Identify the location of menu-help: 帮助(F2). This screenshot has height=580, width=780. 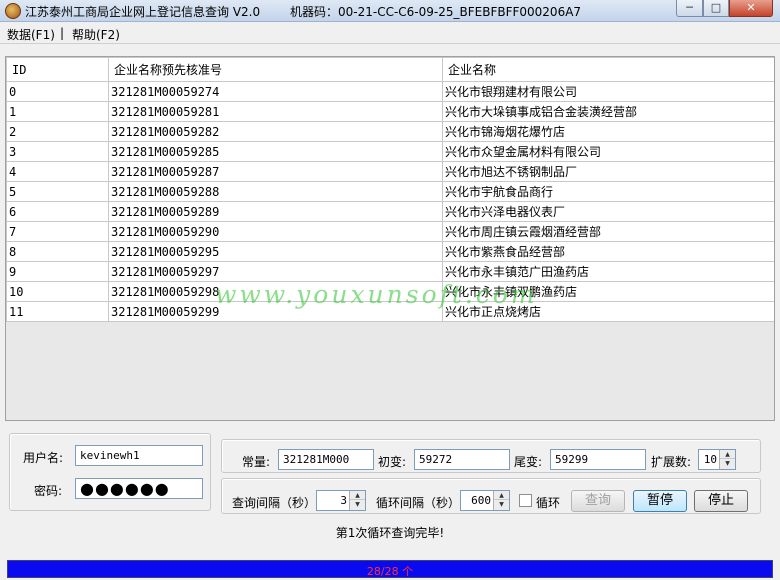
(96, 34).